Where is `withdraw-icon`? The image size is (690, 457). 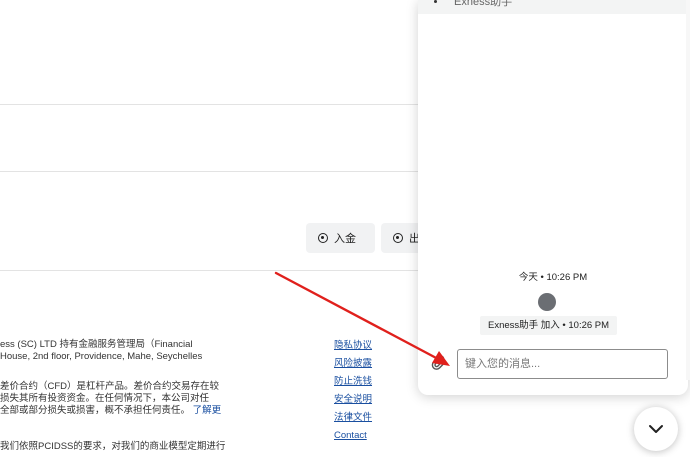 withdraw-icon is located at coordinates (398, 238).